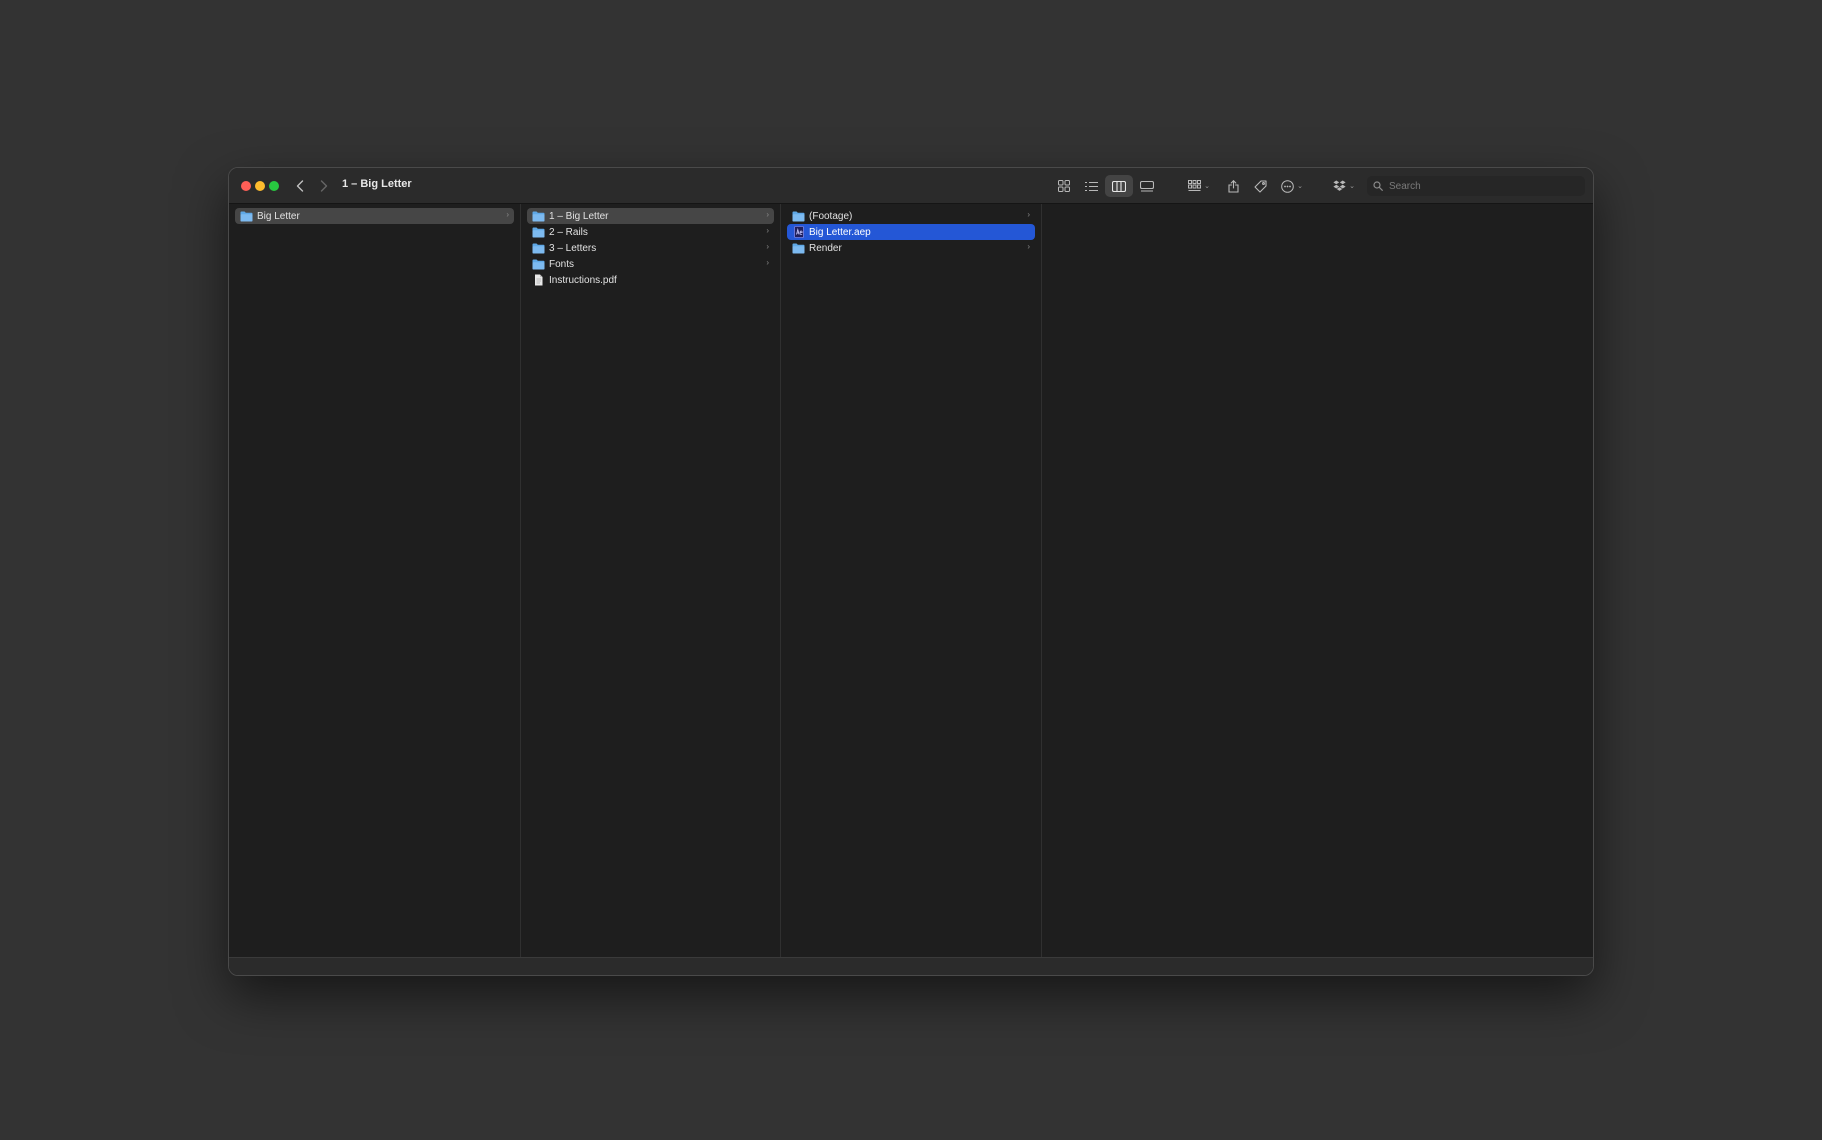  I want to click on list-item-fonts: Fonts ›, so click(650, 264).